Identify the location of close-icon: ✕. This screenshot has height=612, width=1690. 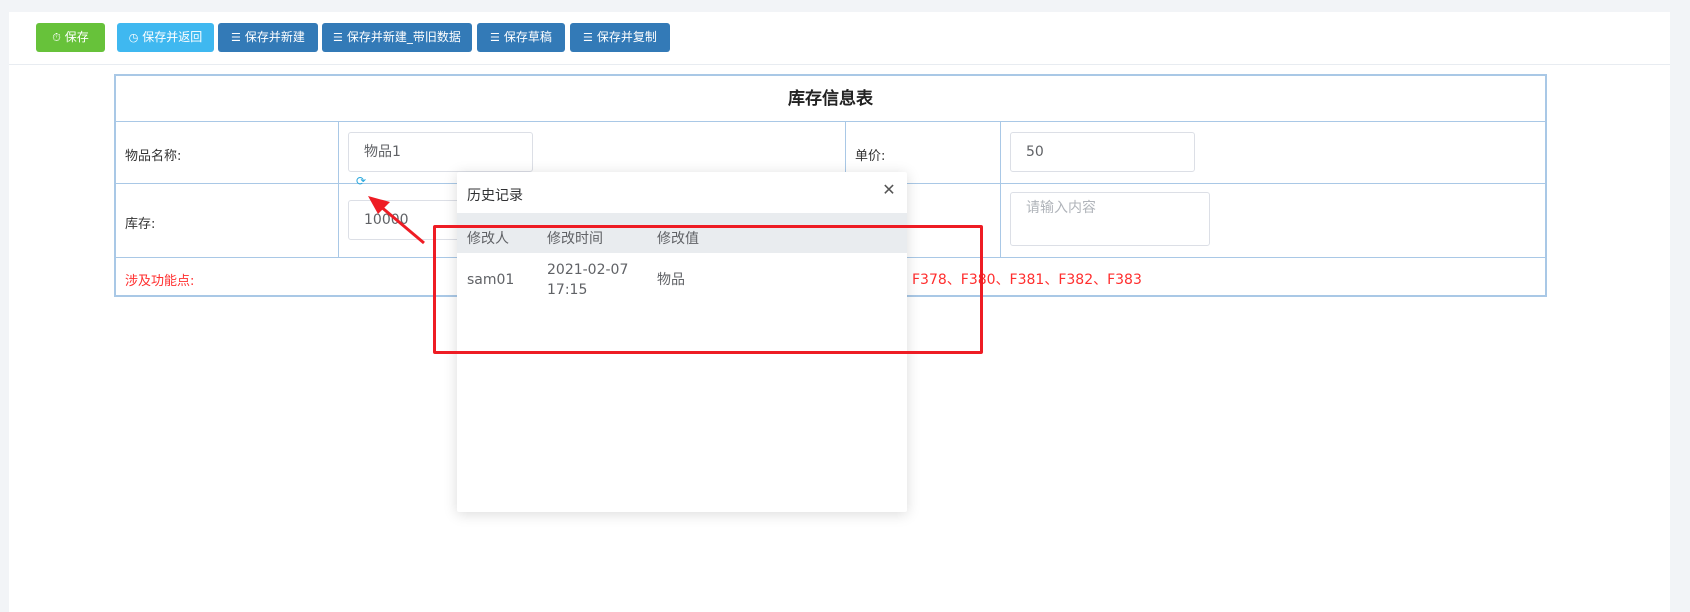
(889, 190).